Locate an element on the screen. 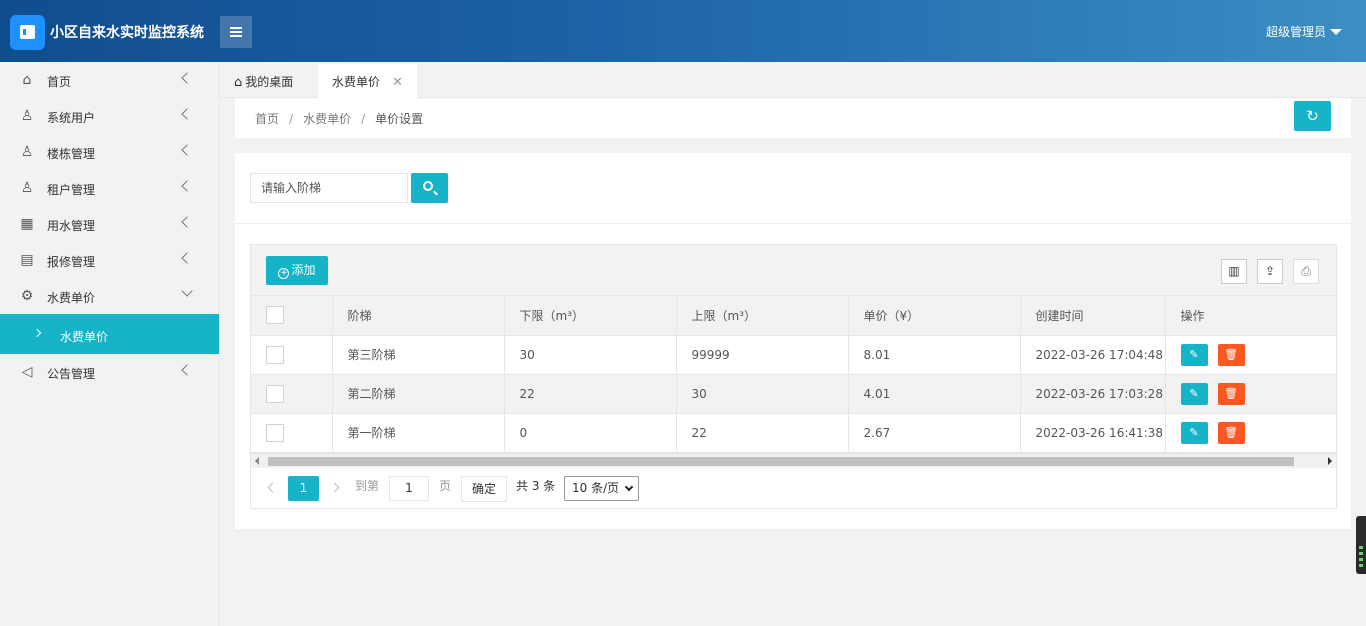  search-input is located at coordinates (329, 188).